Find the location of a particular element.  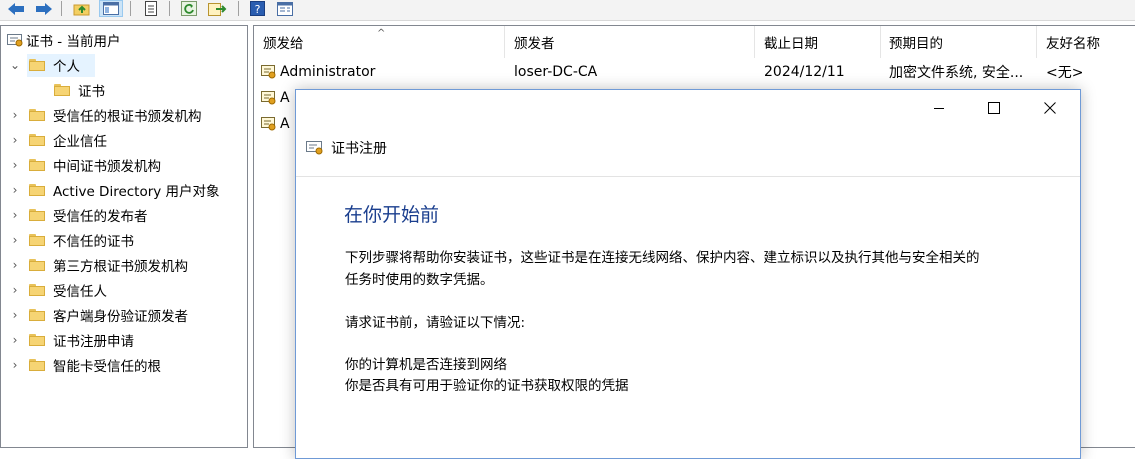

tree-item-trusted-publishers: › 受信任的发布者 is located at coordinates (78, 215).